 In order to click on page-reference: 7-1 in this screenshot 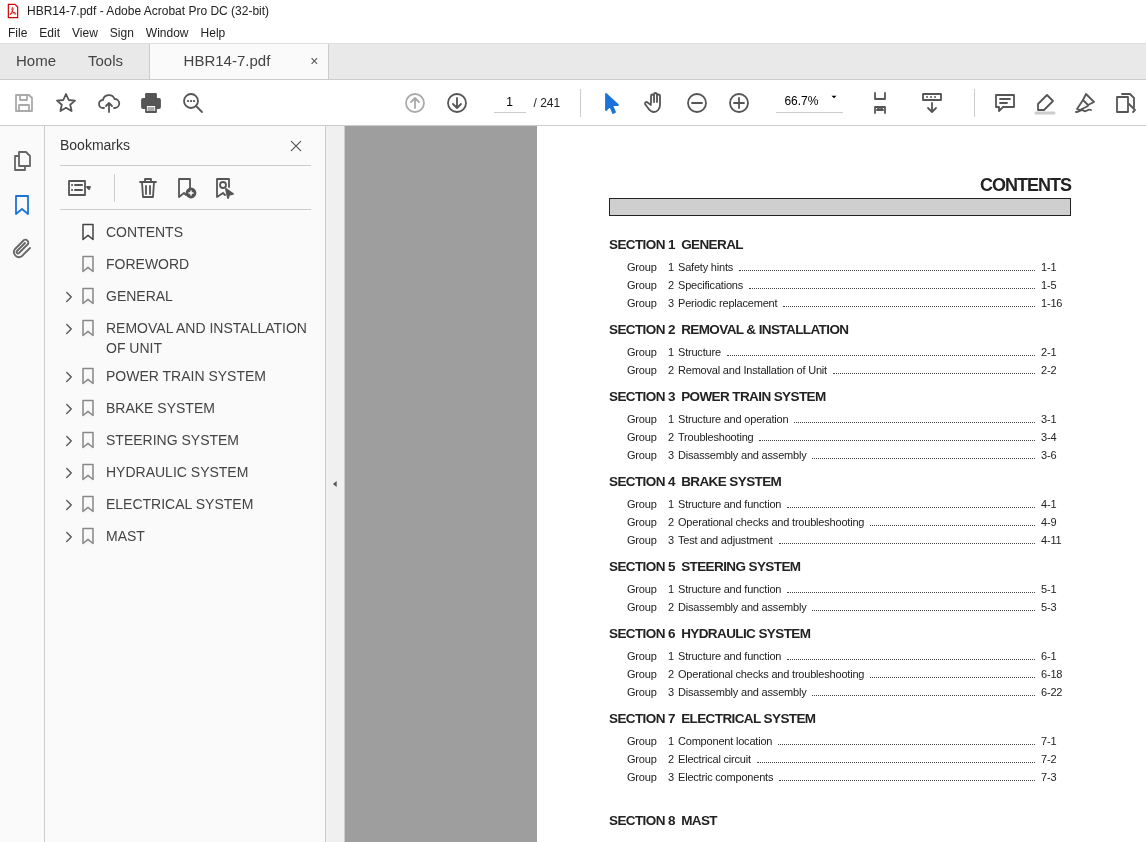, I will do `click(1049, 741)`.